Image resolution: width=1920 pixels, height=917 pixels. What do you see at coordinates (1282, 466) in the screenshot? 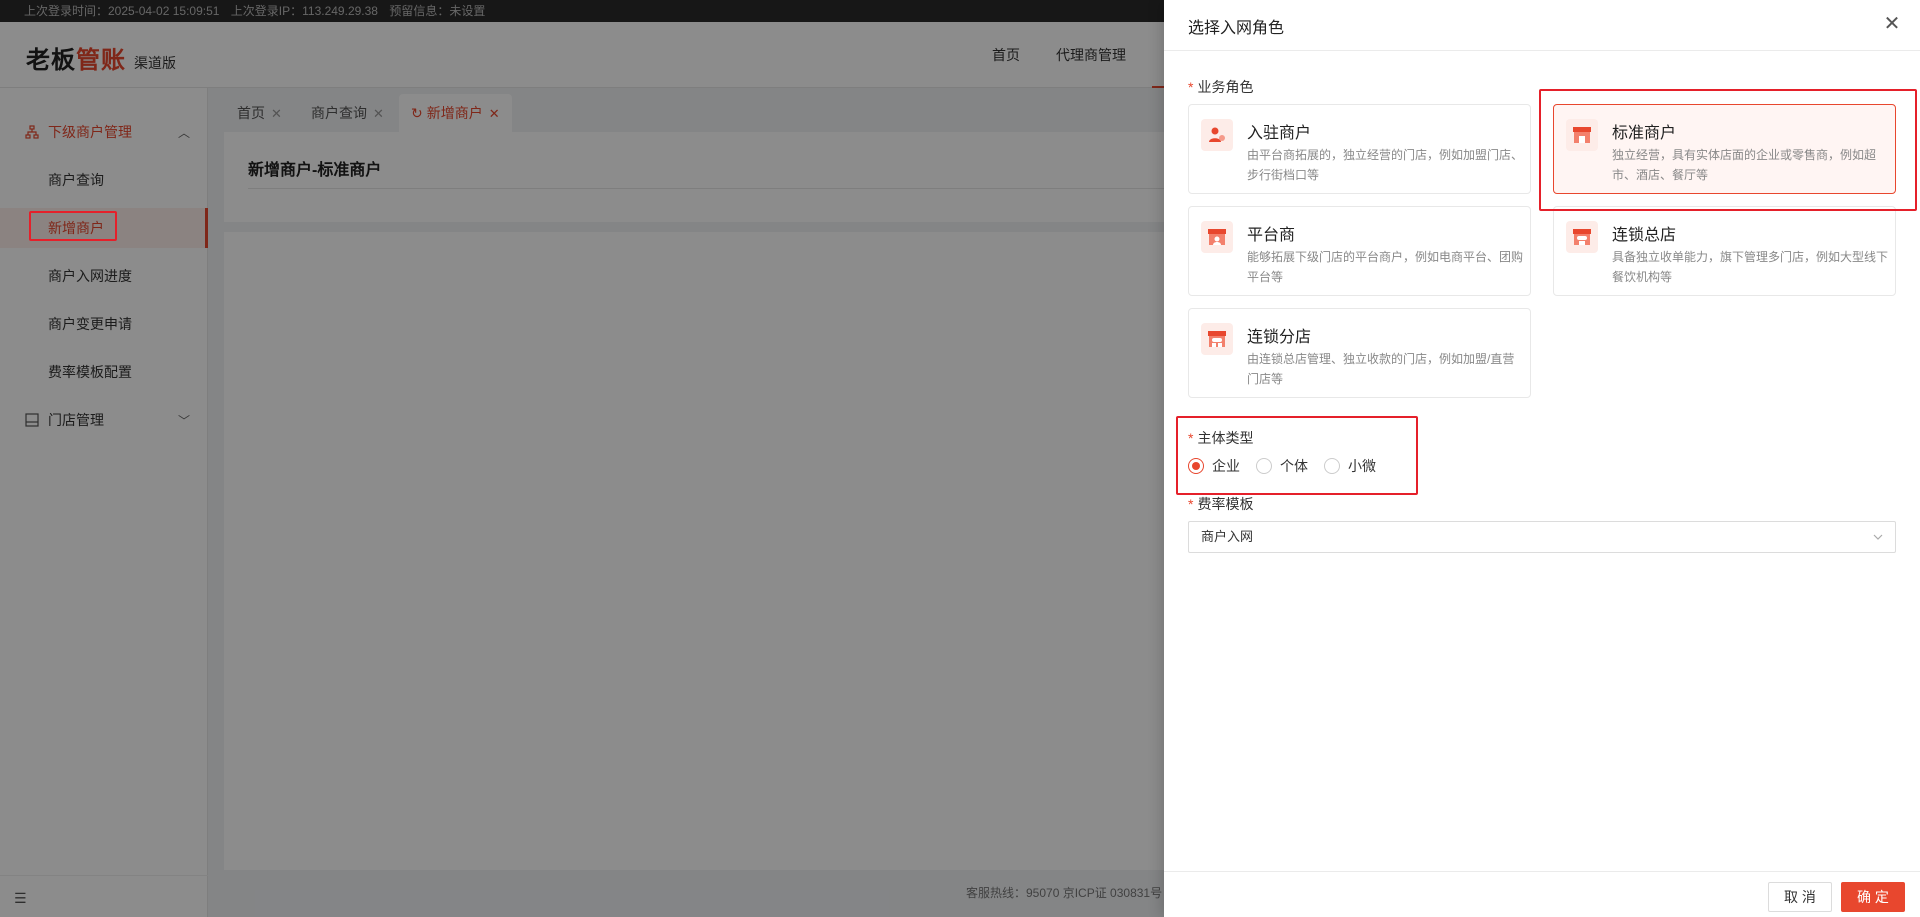
I see `radio-individual: 个体` at bounding box center [1282, 466].